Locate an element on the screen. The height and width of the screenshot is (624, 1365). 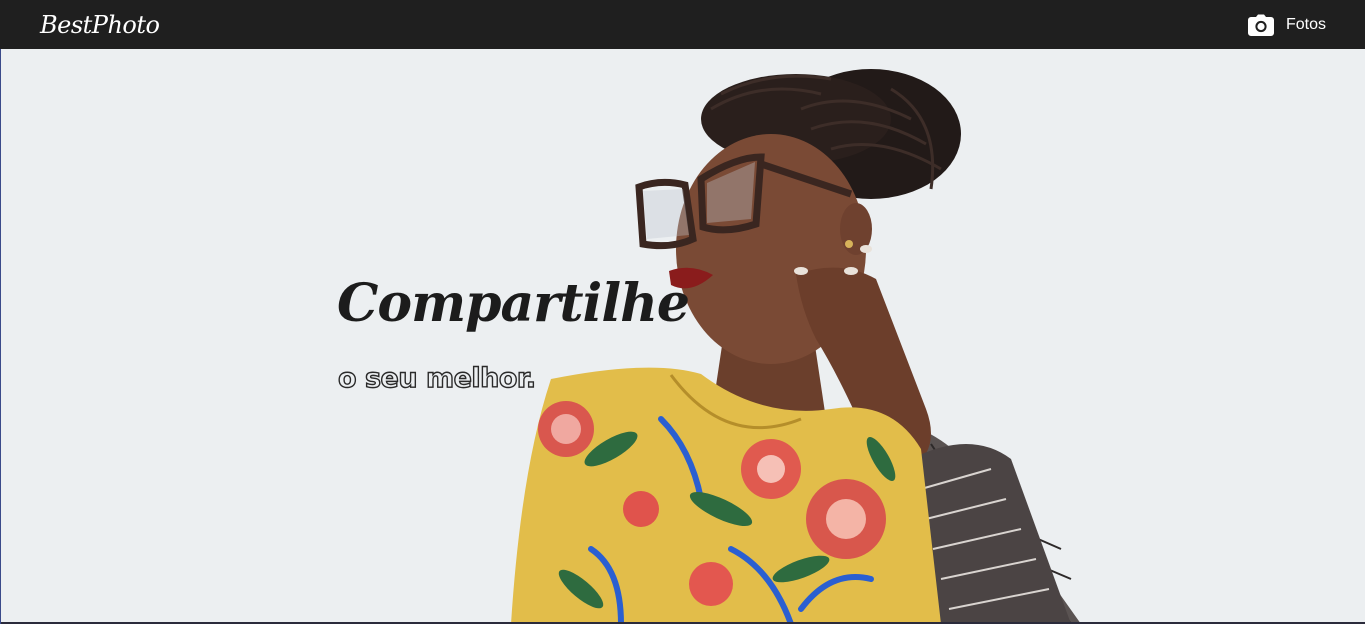
camera-icon is located at coordinates (1260, 25).